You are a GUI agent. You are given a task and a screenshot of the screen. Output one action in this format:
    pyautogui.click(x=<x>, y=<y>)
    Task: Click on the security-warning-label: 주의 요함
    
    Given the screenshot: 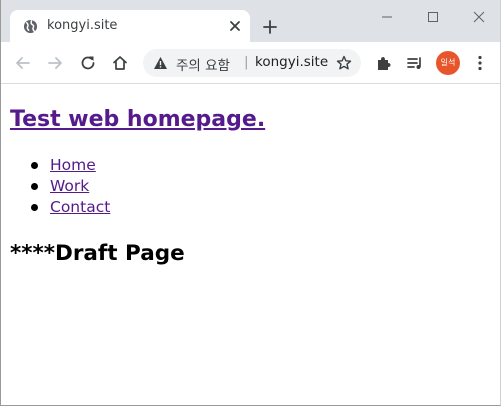 What is the action you would take?
    pyautogui.click(x=203, y=64)
    